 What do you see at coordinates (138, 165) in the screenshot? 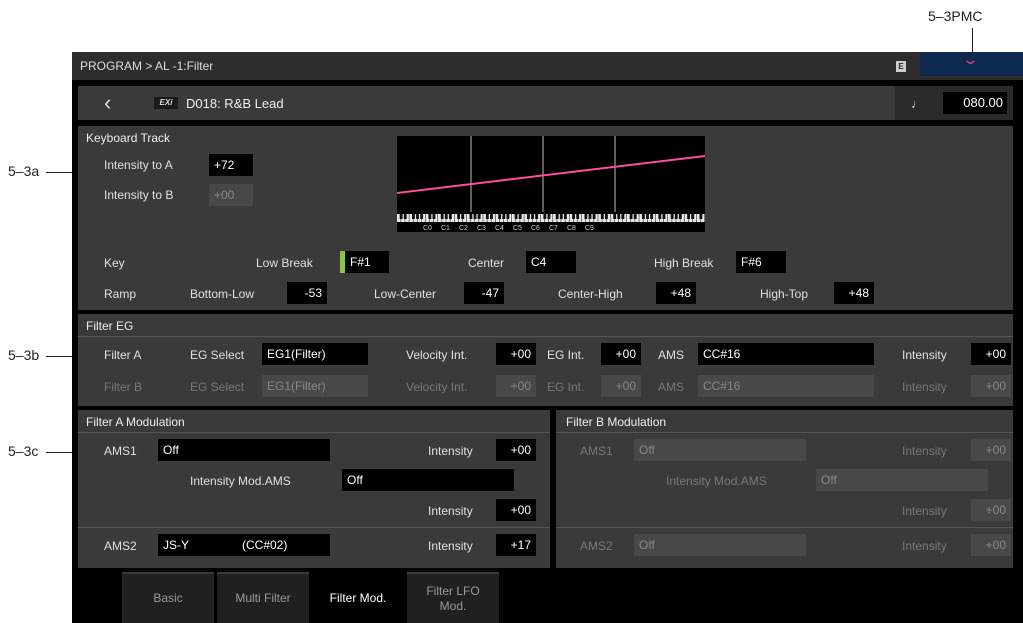
I see `intensity-to-a-label: Intensity to A` at bounding box center [138, 165].